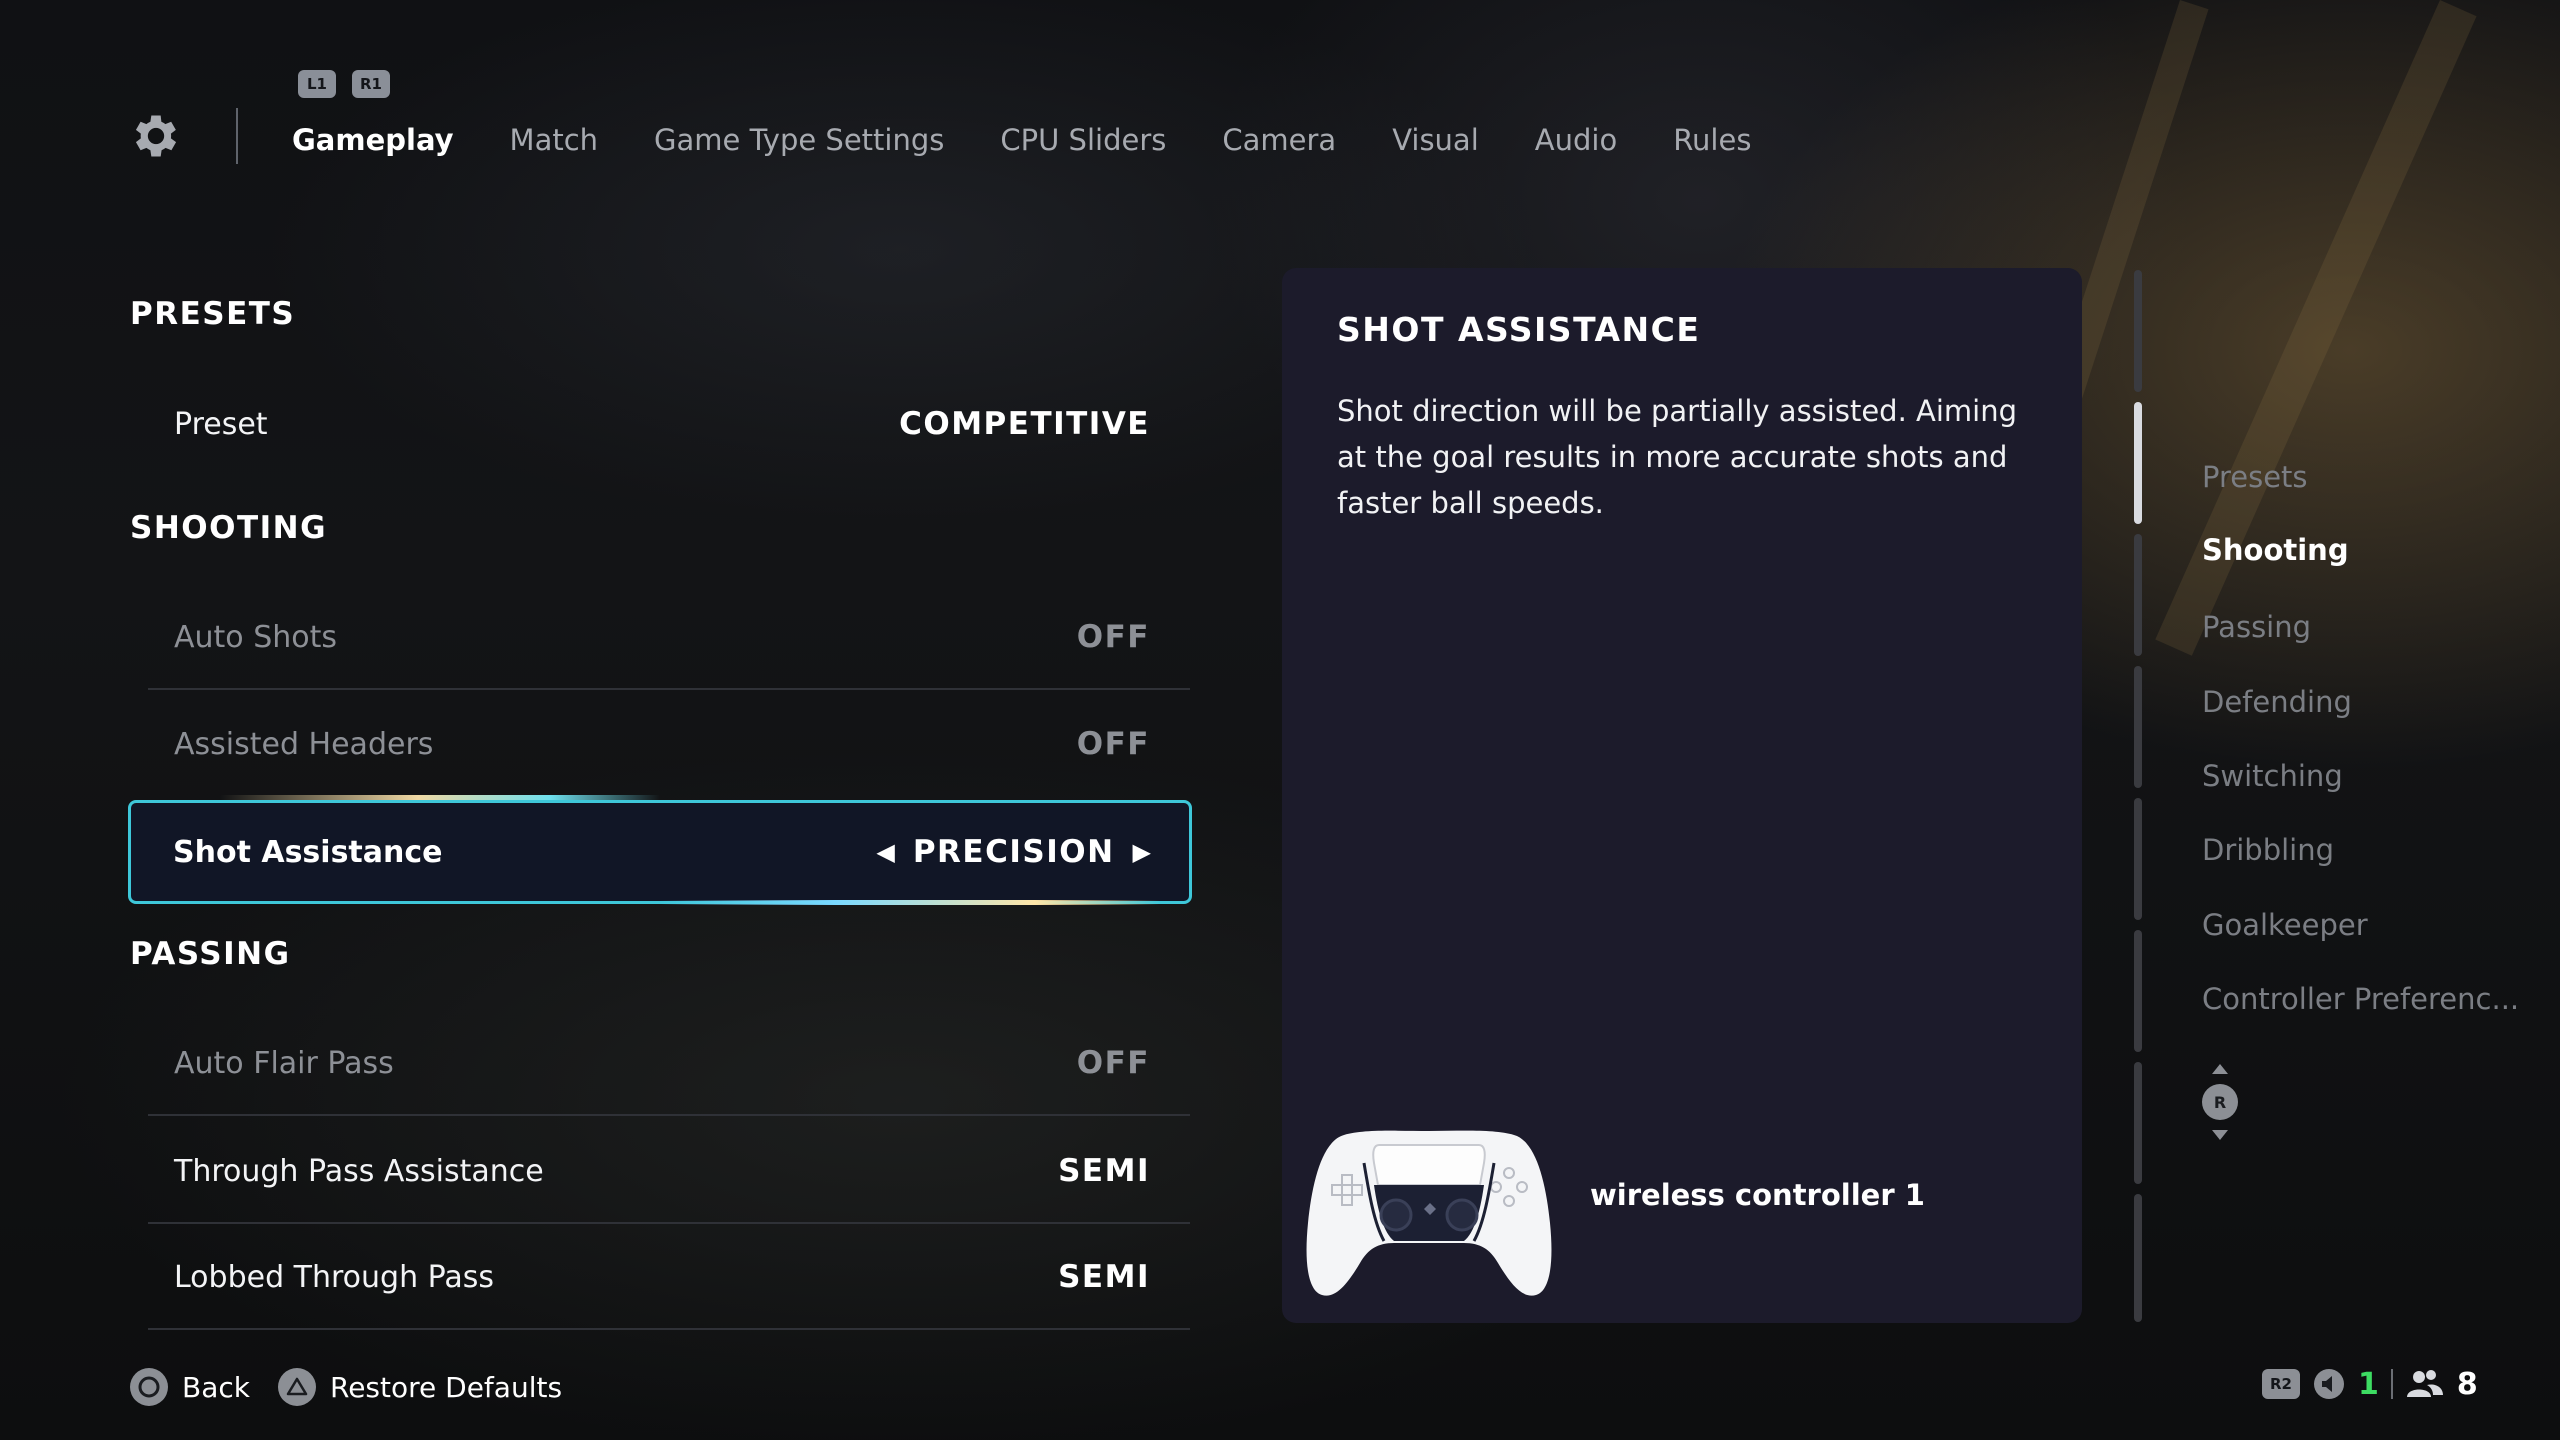 This screenshot has width=2560, height=1440. Describe the element at coordinates (237, 136) in the screenshot. I see `nav-divider` at that location.